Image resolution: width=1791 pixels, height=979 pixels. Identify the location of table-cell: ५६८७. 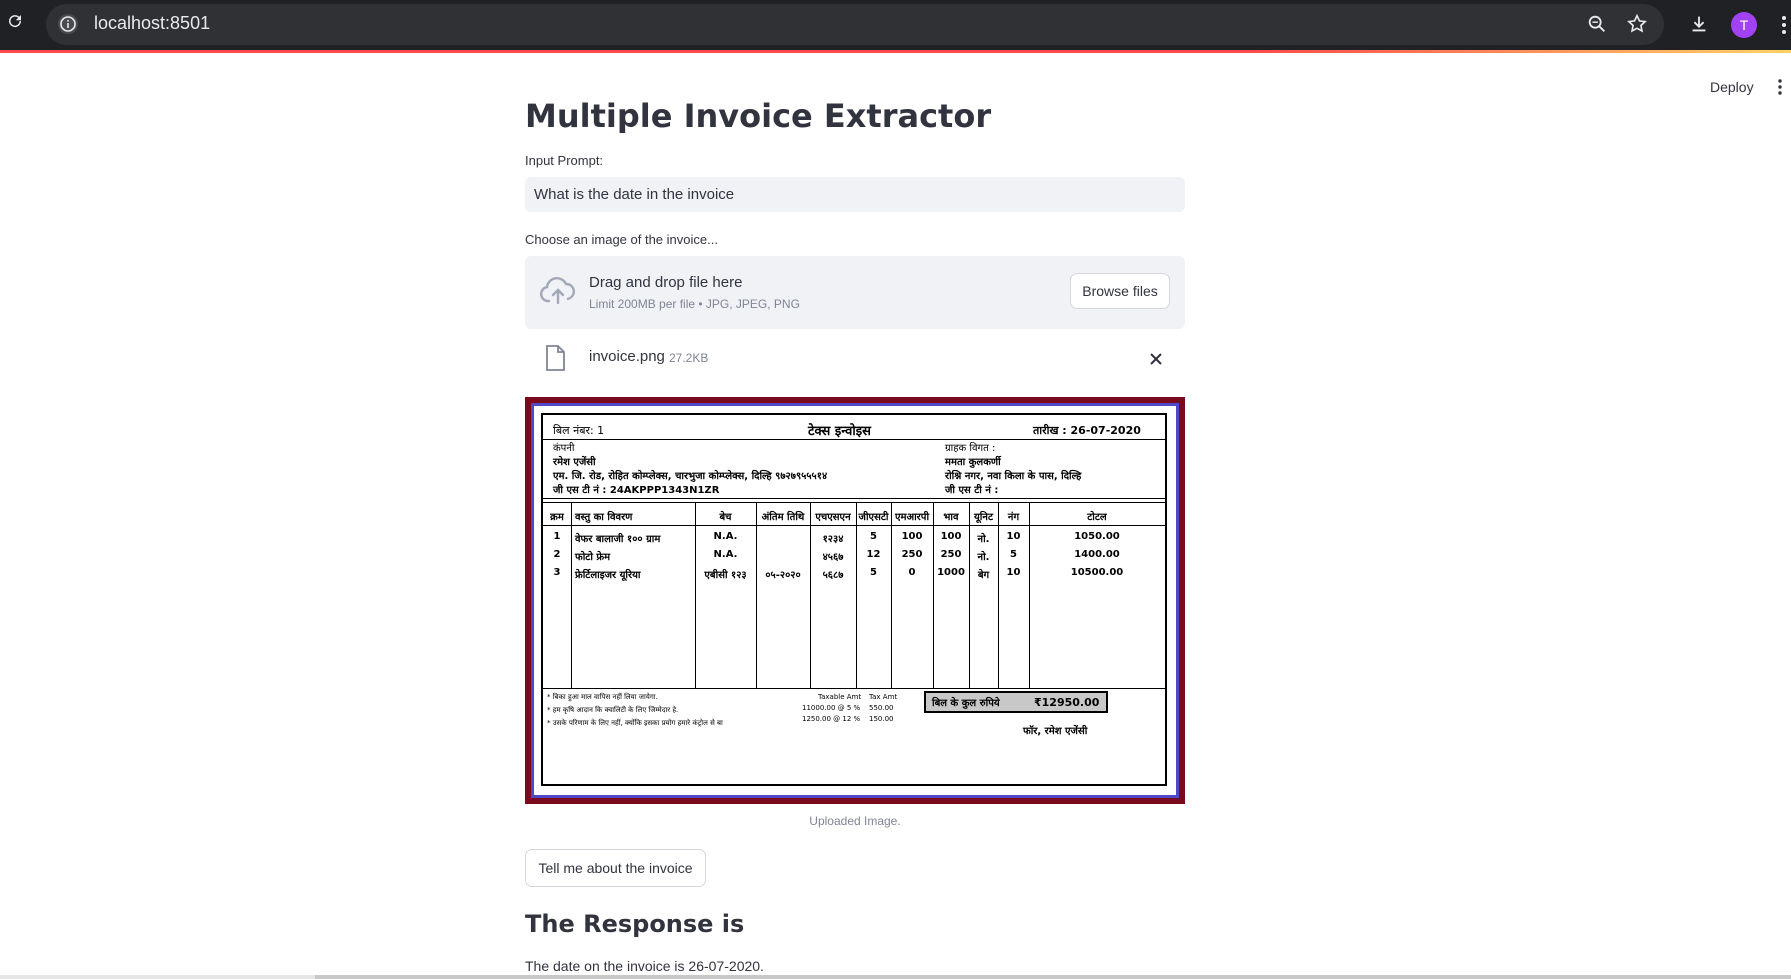
(833, 575).